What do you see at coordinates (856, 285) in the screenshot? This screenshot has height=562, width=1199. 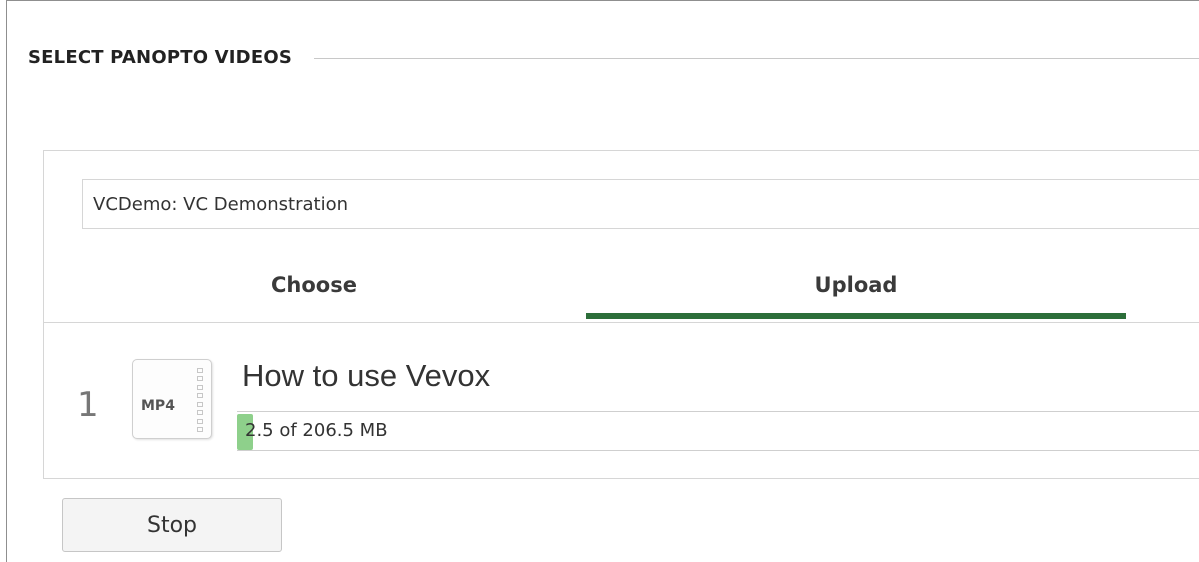 I see `tab-upload-label: Upload` at bounding box center [856, 285].